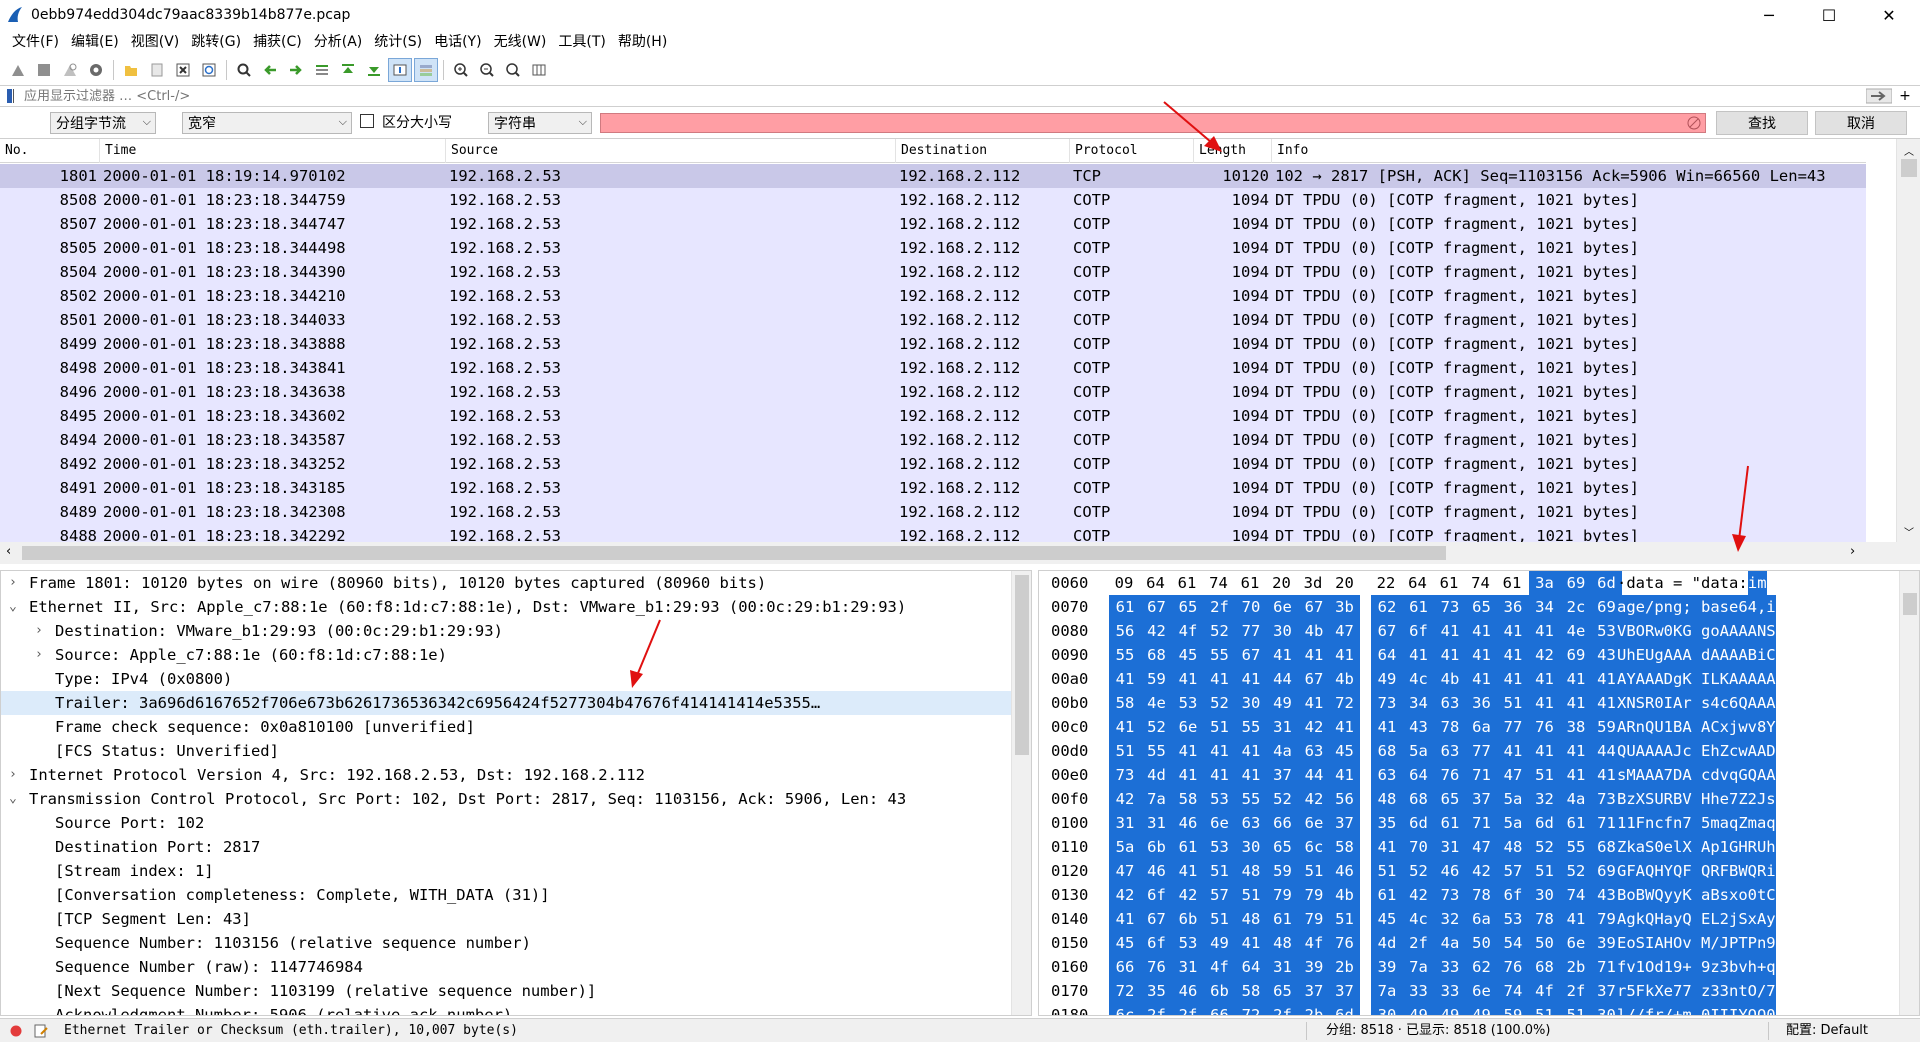 Image resolution: width=1920 pixels, height=1043 pixels. I want to click on hex-byte: 39, so click(1387, 967).